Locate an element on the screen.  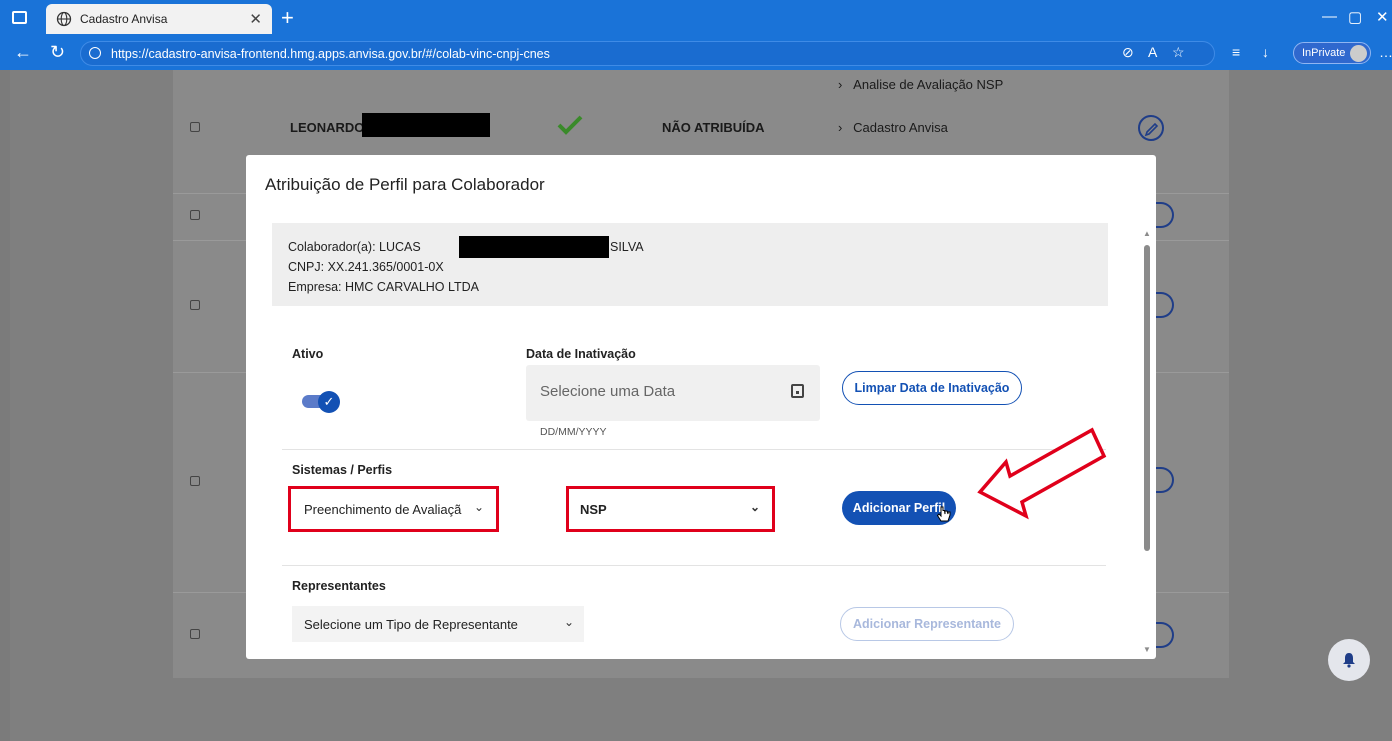
row-name: LEONARDO is located at coordinates (327, 127).